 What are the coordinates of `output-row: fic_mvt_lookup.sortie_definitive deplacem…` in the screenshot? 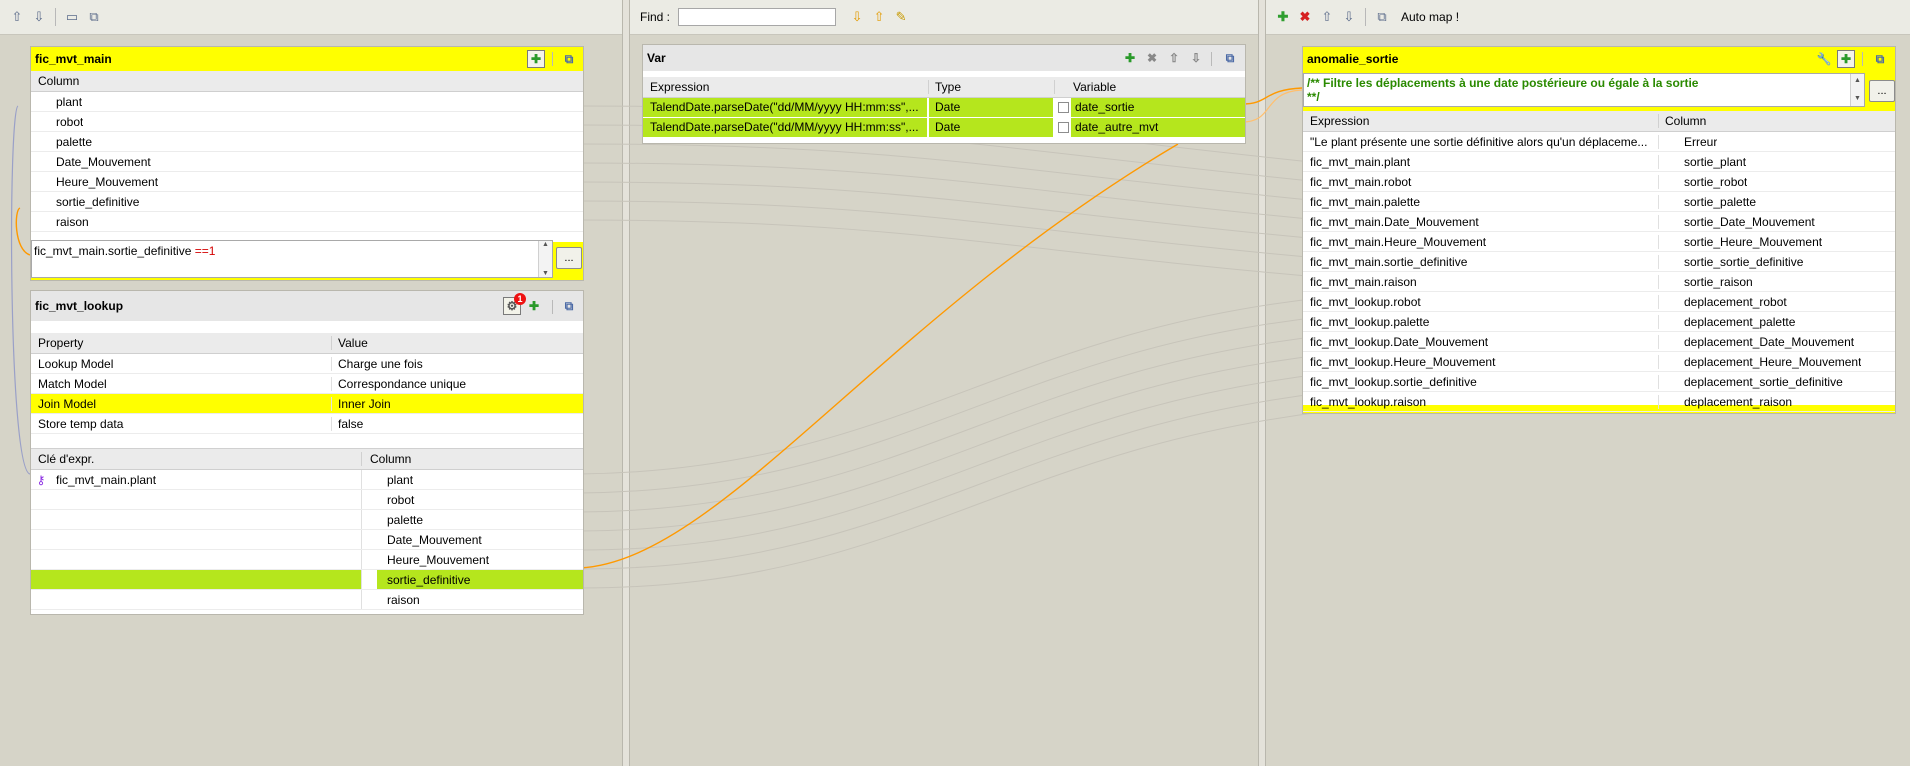 It's located at (1599, 382).